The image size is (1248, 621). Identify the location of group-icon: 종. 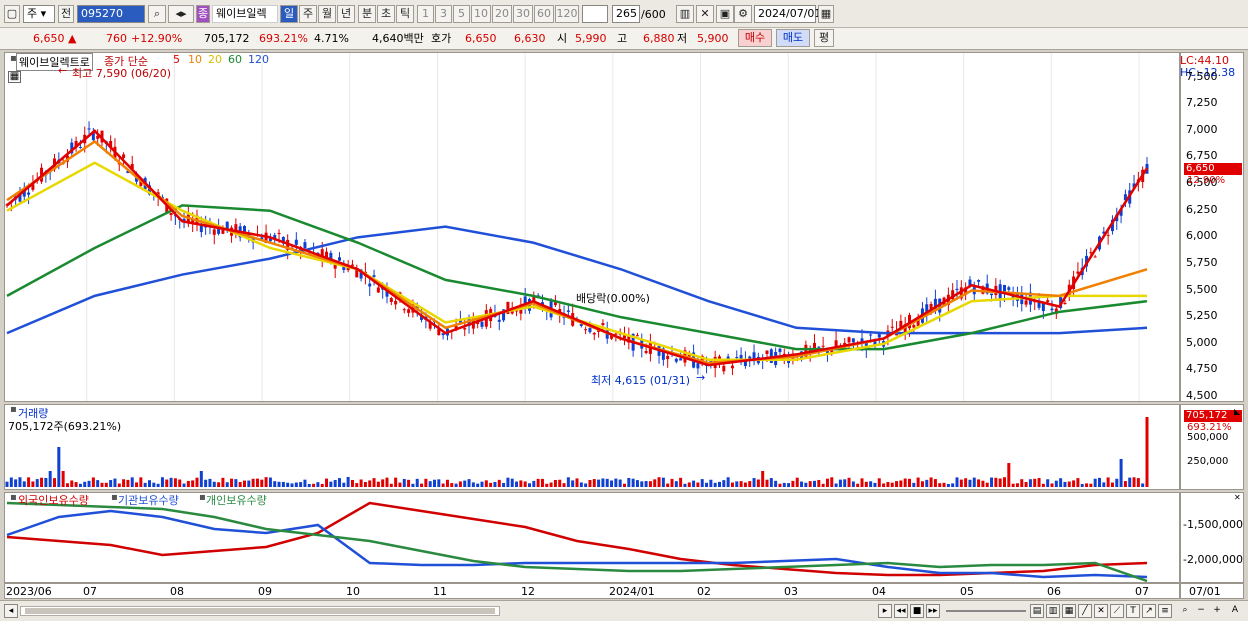
(203, 14).